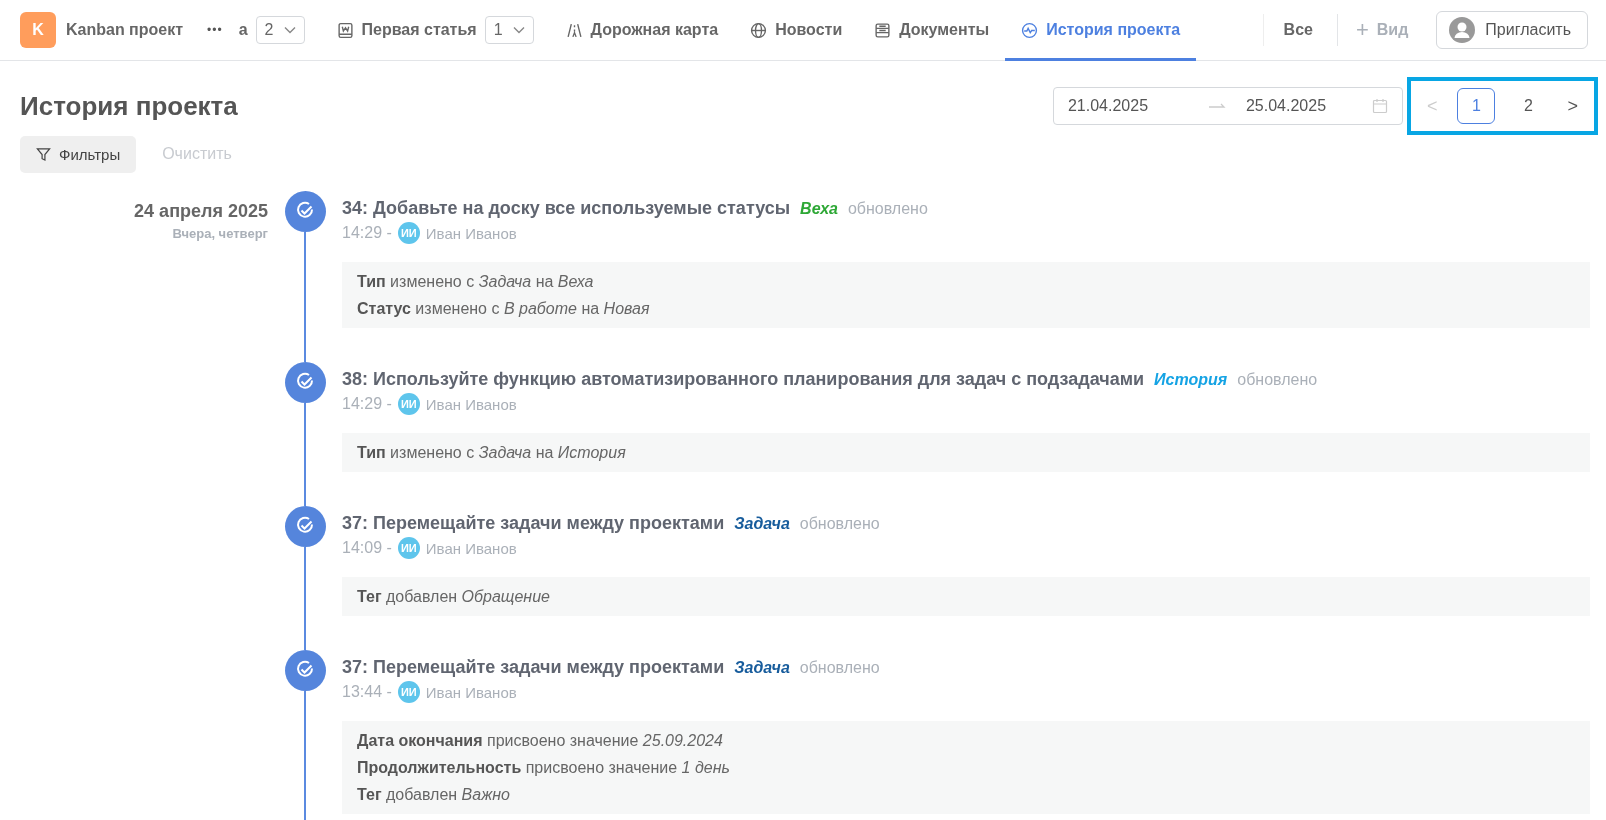 The image size is (1606, 820). I want to click on day-date: 24 апреля 2025, so click(200, 211).